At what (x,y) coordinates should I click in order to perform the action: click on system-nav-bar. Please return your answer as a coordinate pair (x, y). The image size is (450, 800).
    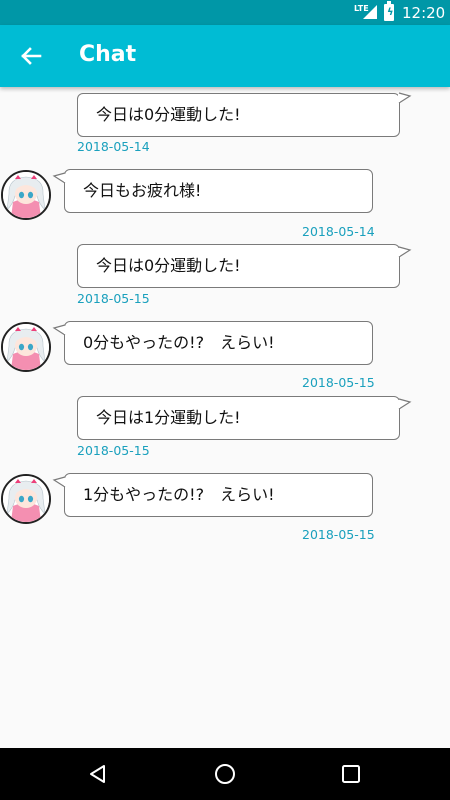
    Looking at the image, I should click on (225, 774).